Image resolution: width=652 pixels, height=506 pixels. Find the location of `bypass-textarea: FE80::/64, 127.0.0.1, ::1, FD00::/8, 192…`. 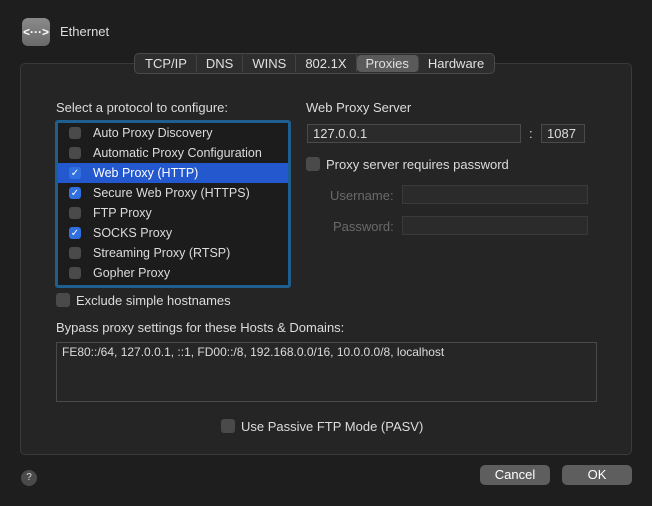

bypass-textarea: FE80::/64, 127.0.0.1, ::1, FD00::/8, 192… is located at coordinates (326, 372).